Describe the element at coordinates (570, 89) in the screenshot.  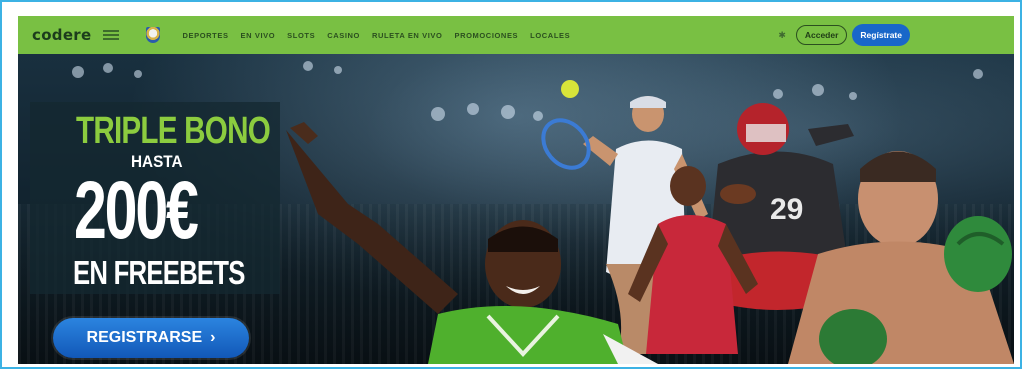
I see `tennis-ball-icon` at that location.